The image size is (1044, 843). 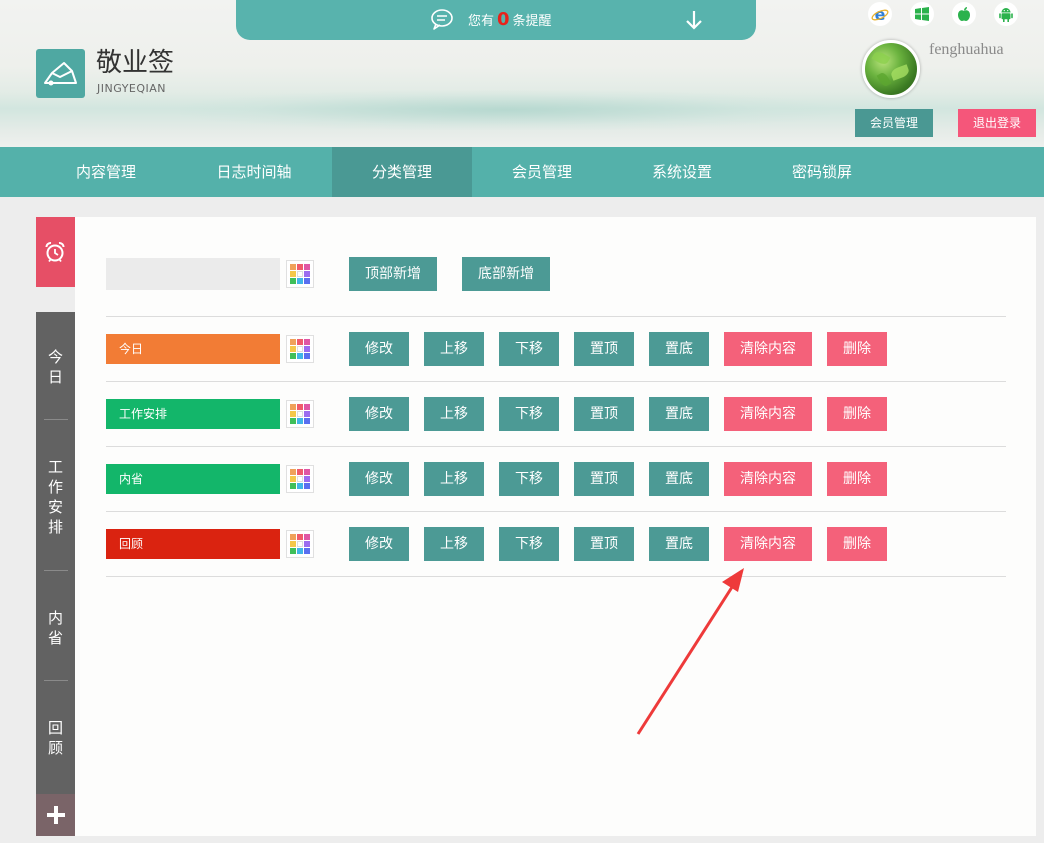 I want to click on category-name-field: 回顾, so click(x=193, y=544).